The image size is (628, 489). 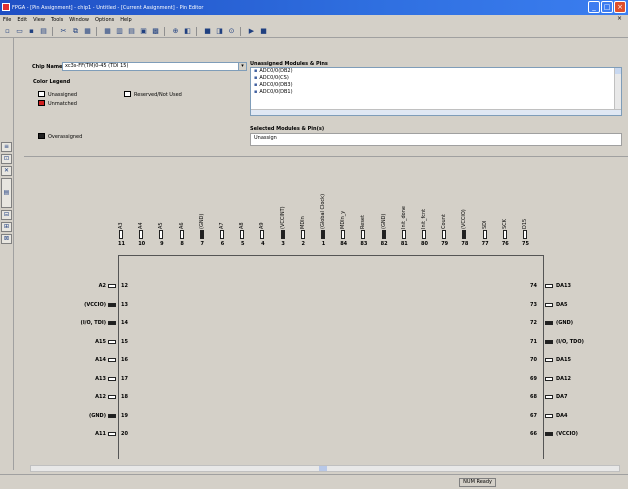 I want to click on search-icon: ⊙, so click(x=231, y=31).